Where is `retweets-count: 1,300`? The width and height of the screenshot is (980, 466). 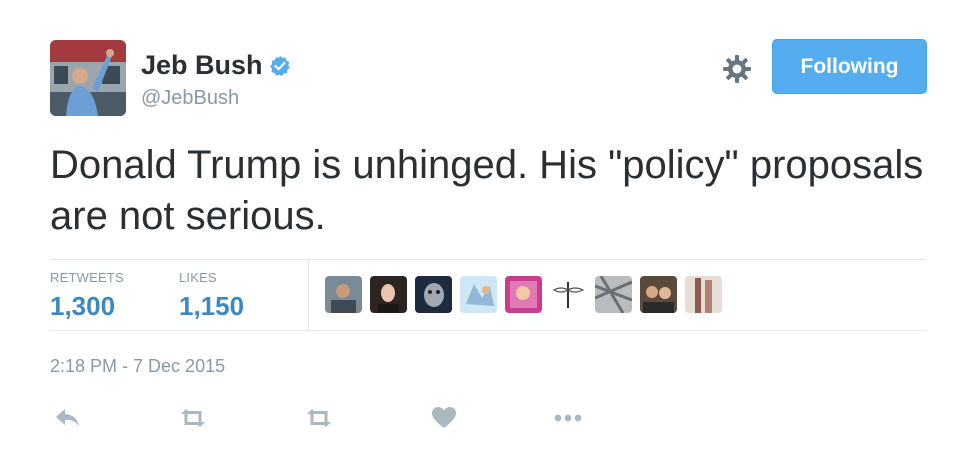 retweets-count: 1,300 is located at coordinates (83, 306).